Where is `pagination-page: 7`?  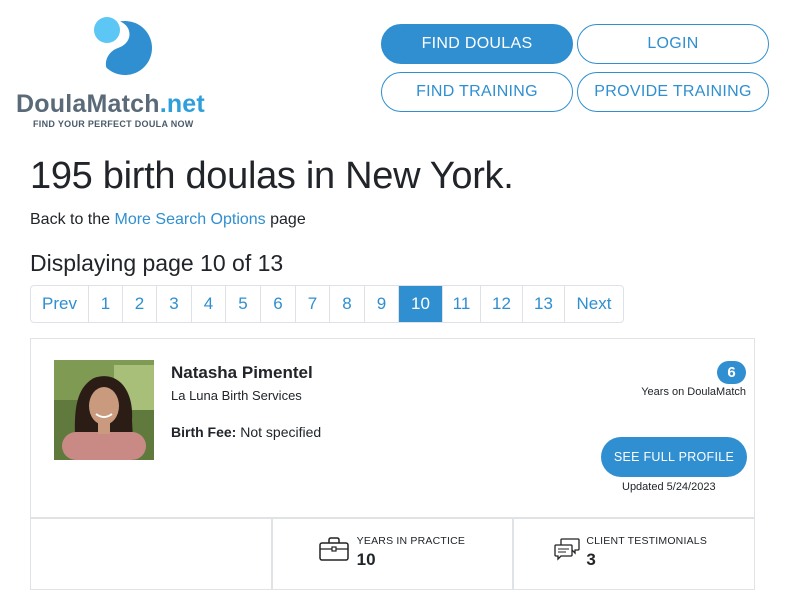
pagination-page: 7 is located at coordinates (313, 304).